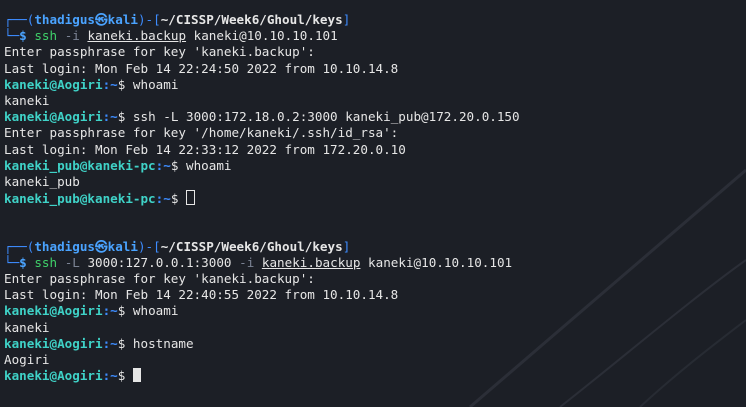  Describe the element at coordinates (375, 166) in the screenshot. I see `remote-prompt: kaneki_pub@kaneki-pc:~$ whoami` at that location.